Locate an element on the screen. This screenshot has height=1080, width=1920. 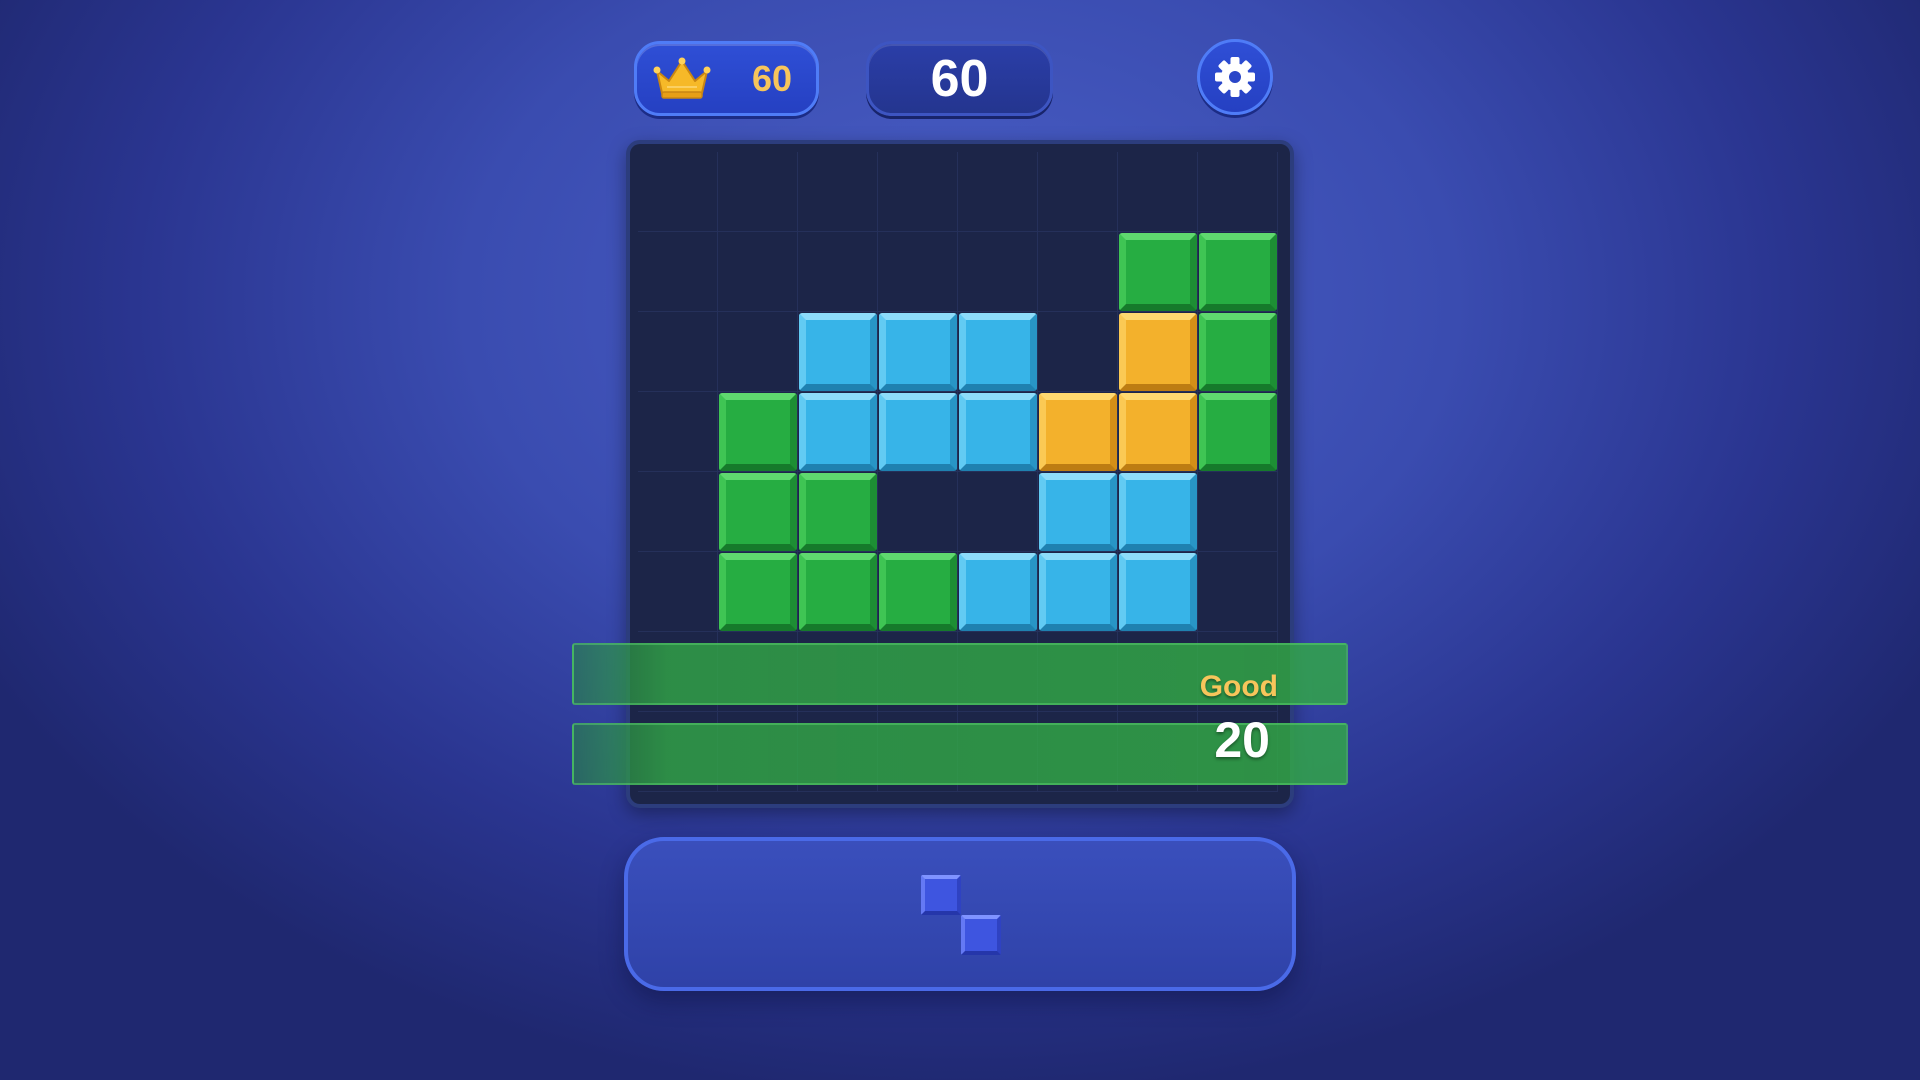
current-score-value: 60 is located at coordinates (959, 78).